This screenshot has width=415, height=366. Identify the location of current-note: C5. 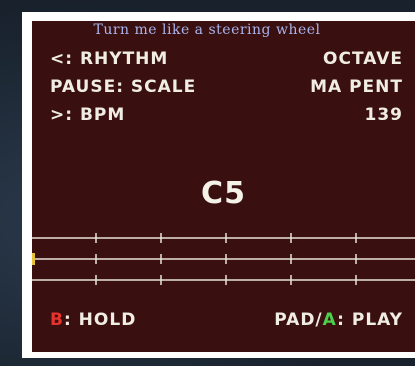
(223, 193).